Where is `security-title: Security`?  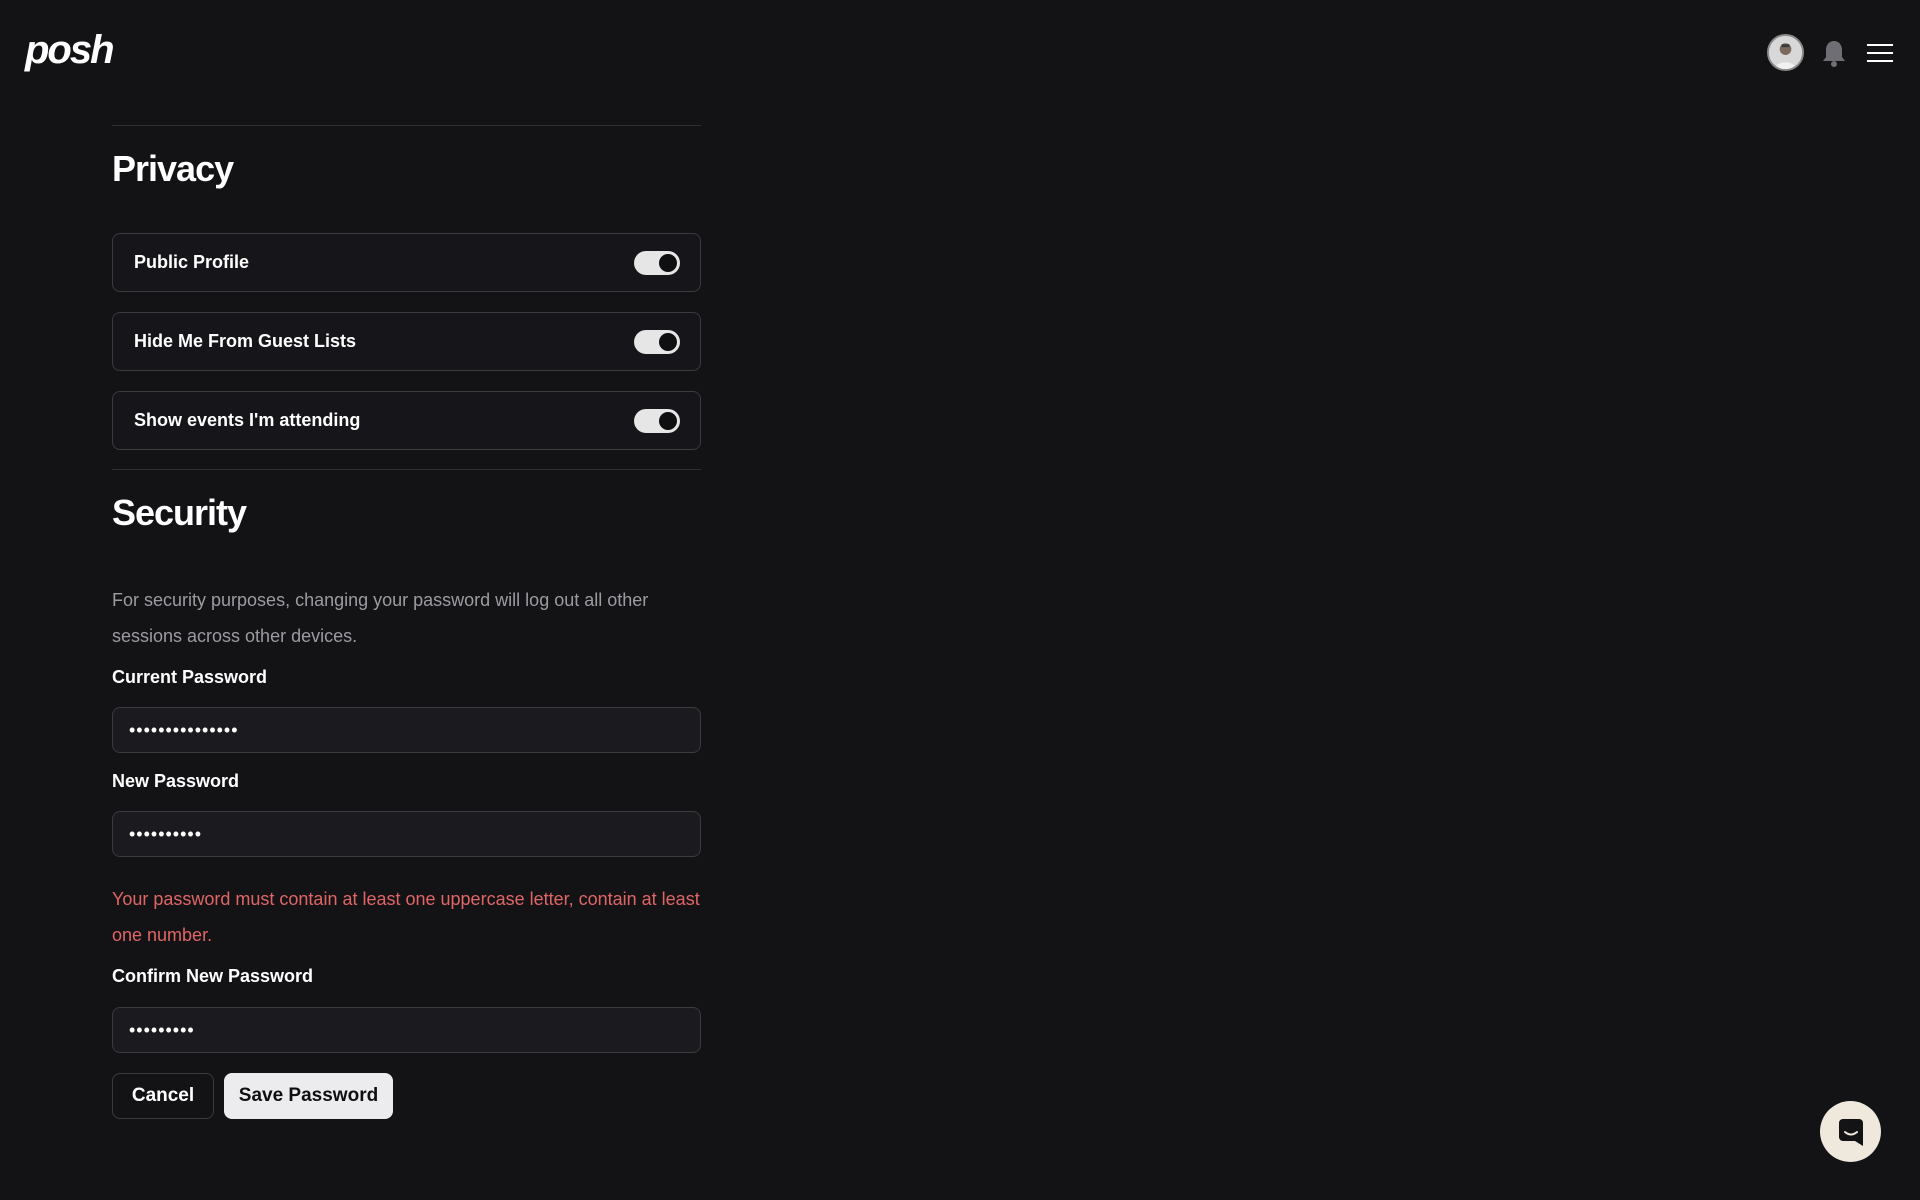 security-title: Security is located at coordinates (179, 512).